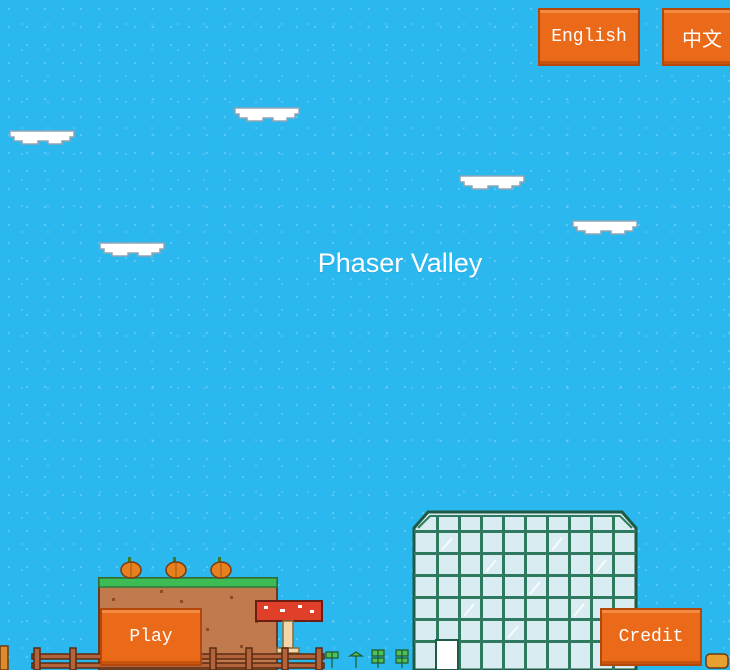  What do you see at coordinates (651, 637) in the screenshot?
I see `credit-button: Credit` at bounding box center [651, 637].